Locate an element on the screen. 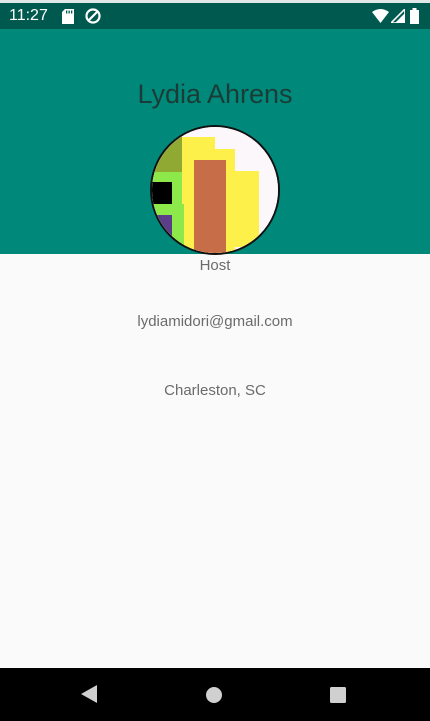  home-icon is located at coordinates (214, 695).